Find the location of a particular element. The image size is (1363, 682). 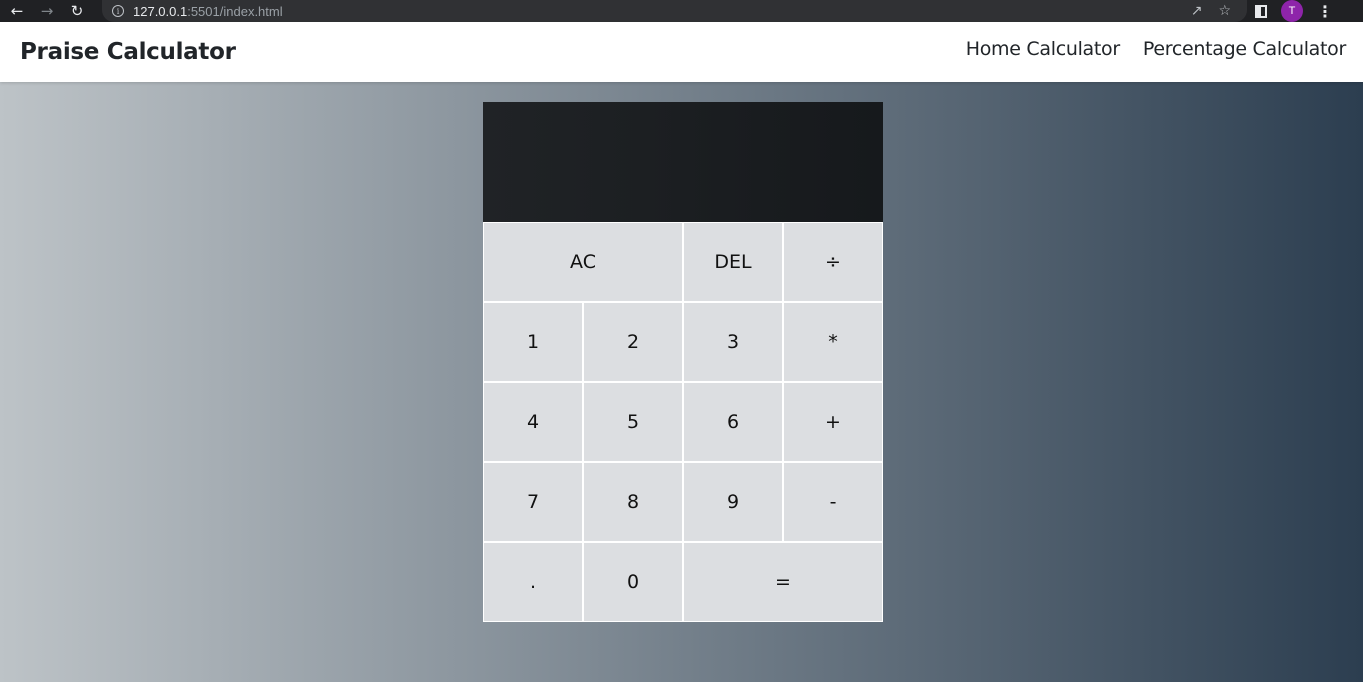

delete-button: DEL is located at coordinates (733, 262).